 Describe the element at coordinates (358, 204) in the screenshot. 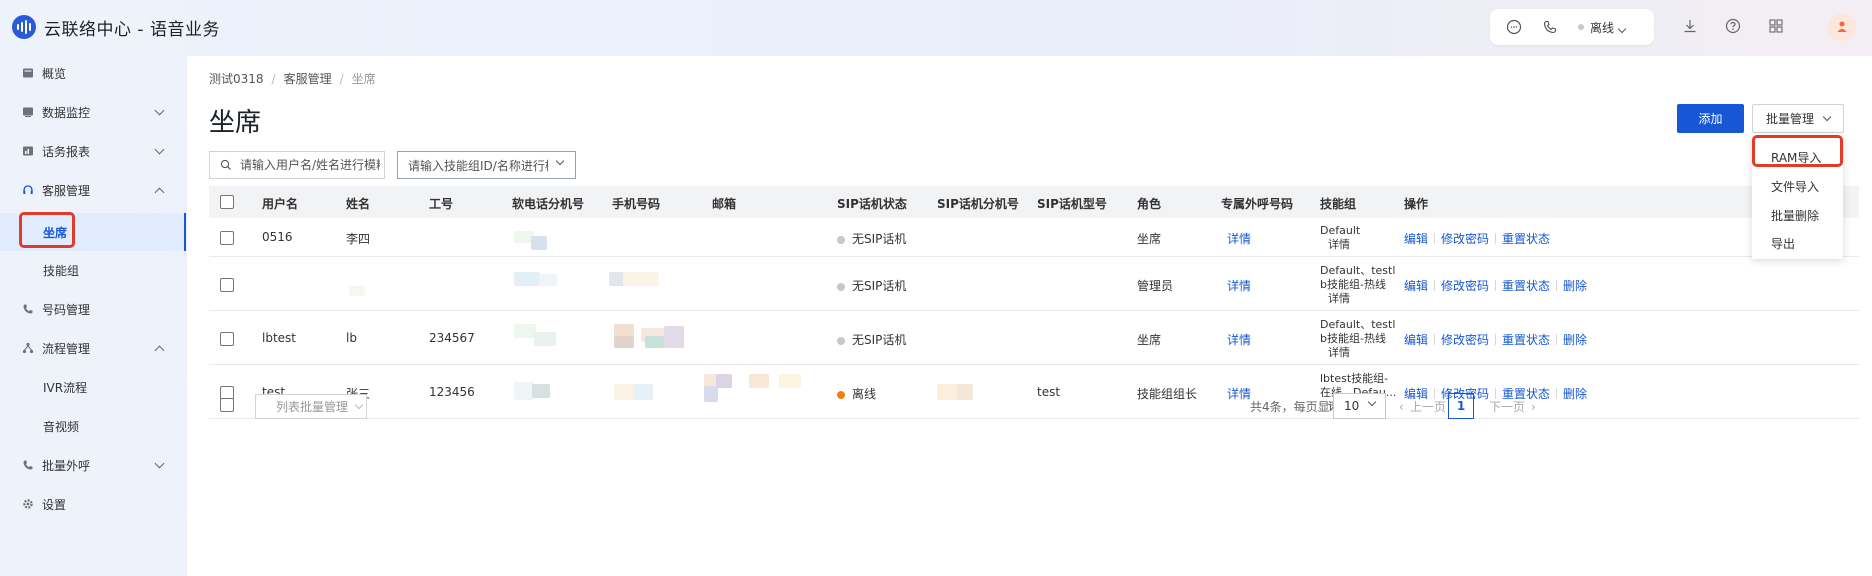

I see `column-header: 姓名` at that location.